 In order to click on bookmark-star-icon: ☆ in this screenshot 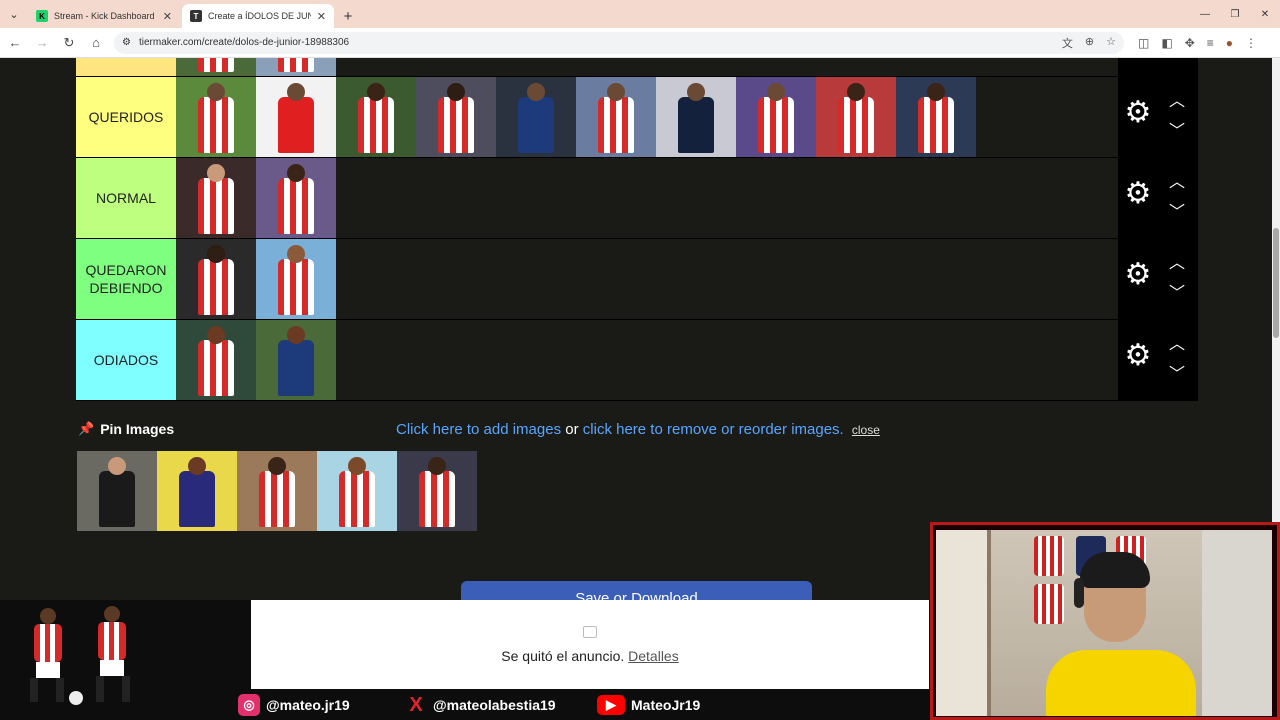, I will do `click(1111, 43)`.